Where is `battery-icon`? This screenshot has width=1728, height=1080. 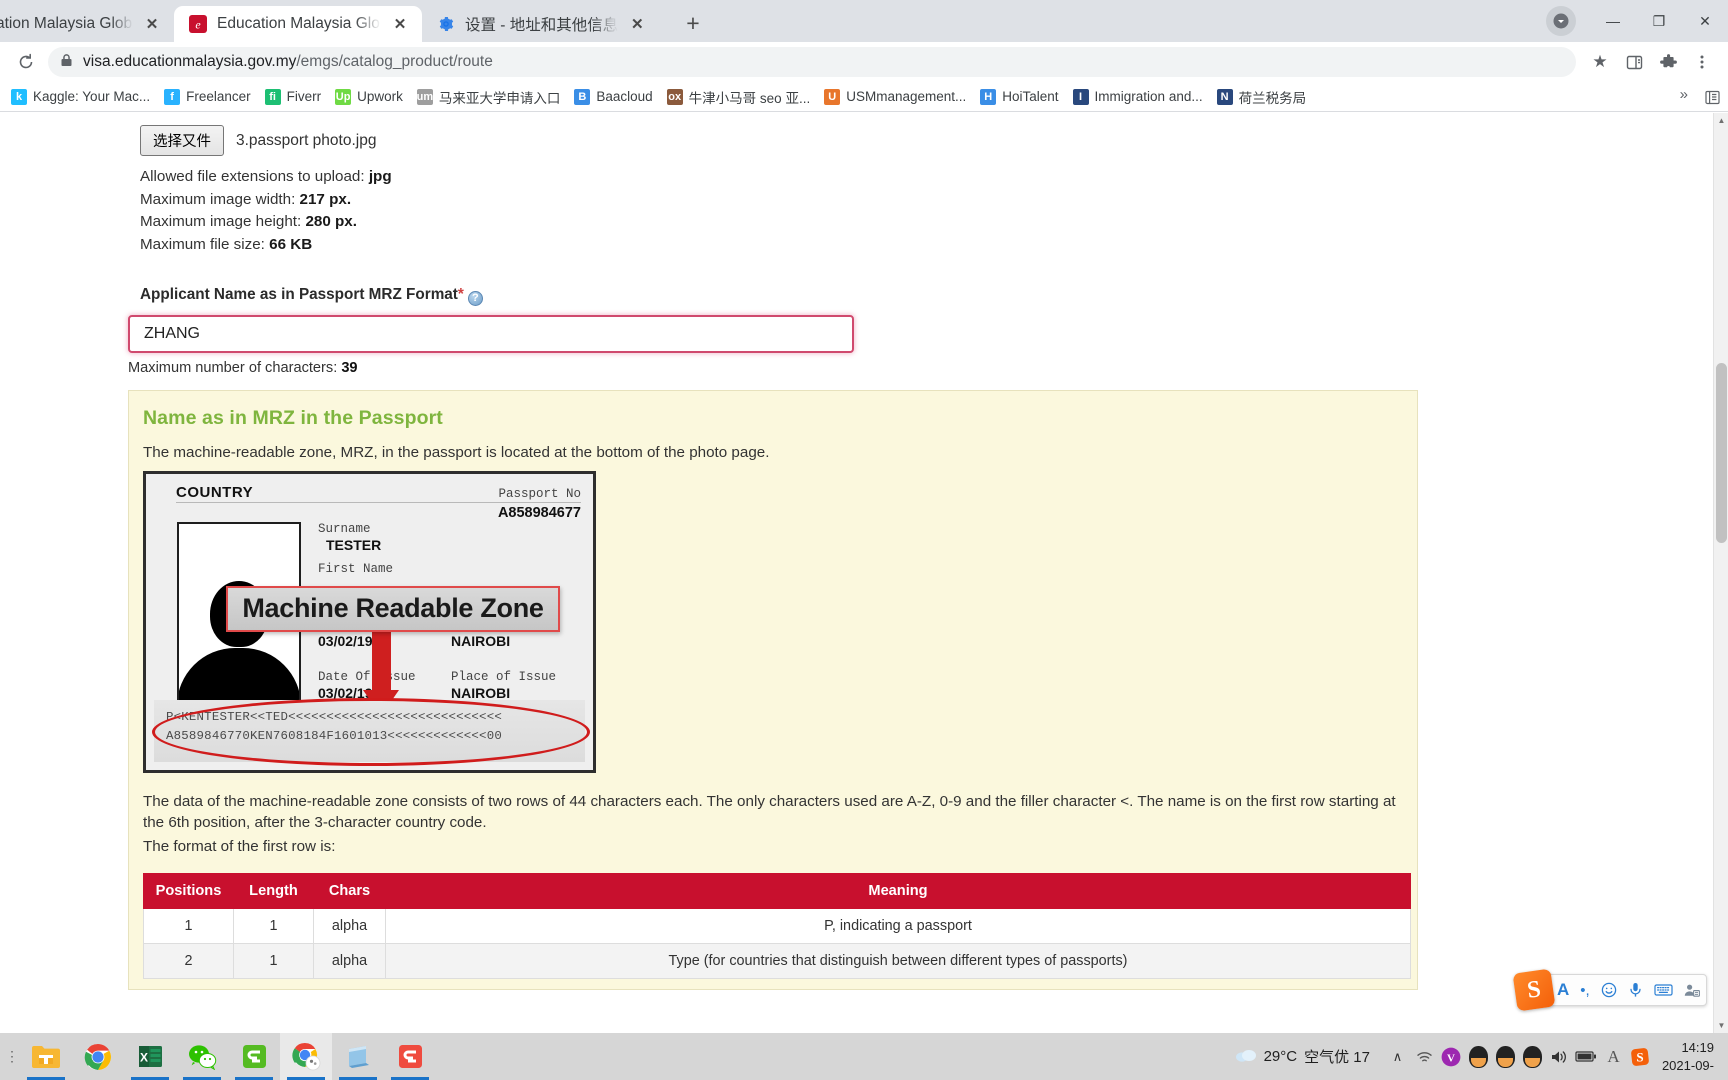
battery-icon is located at coordinates (1586, 1056).